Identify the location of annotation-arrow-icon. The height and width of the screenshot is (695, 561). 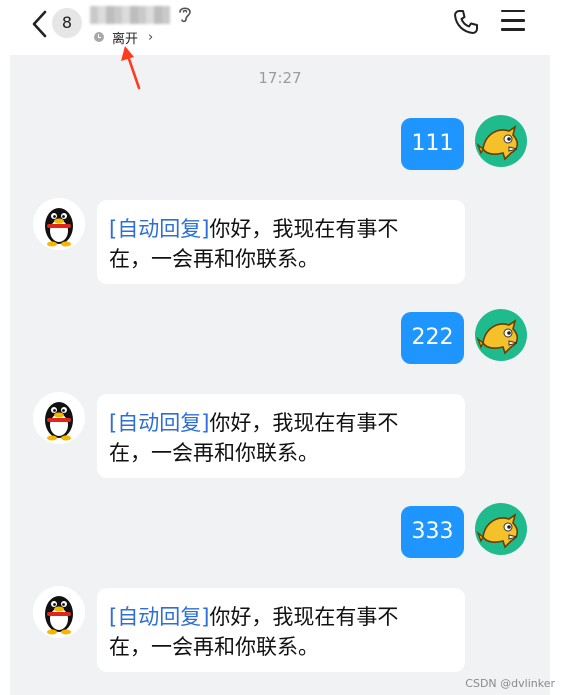
(131, 68).